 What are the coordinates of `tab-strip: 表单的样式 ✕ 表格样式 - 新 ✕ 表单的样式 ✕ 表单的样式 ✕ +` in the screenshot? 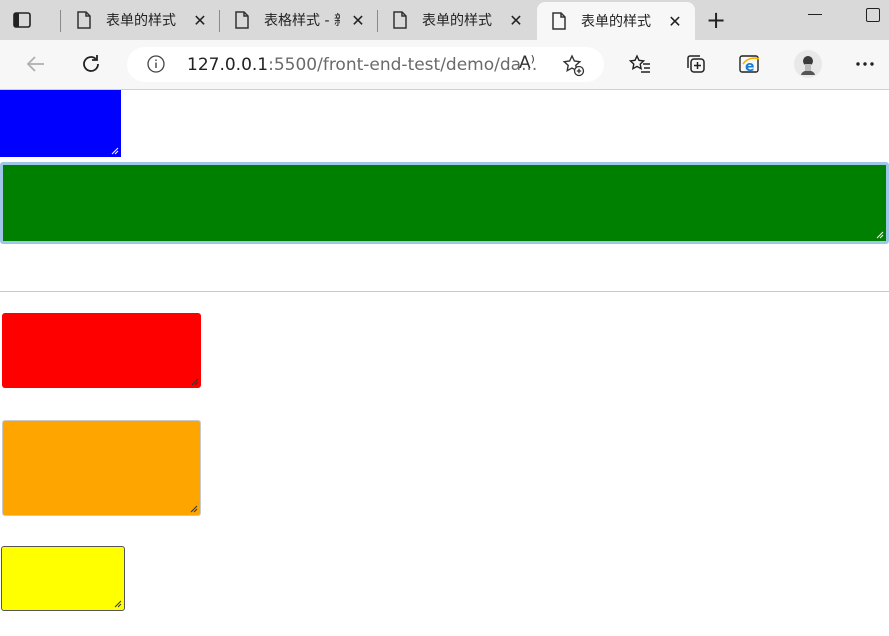 It's located at (444, 20).